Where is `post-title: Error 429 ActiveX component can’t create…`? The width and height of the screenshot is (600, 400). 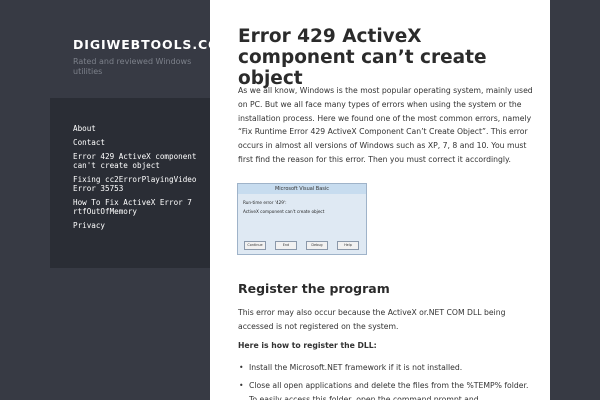
post-title: Error 429 ActiveX component can’t create… is located at coordinates (362, 57).